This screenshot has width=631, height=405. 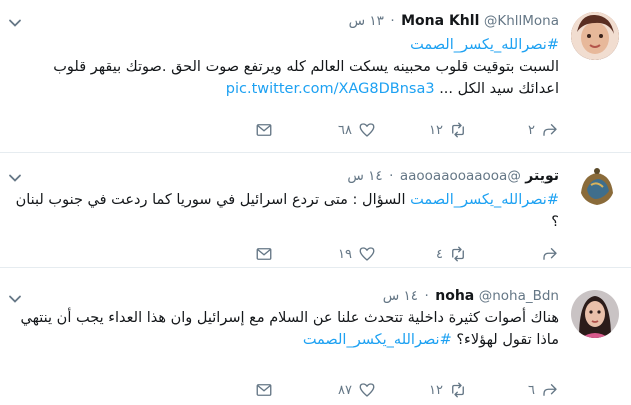 What do you see at coordinates (531, 130) in the screenshot?
I see `reply-count: ٢` at bounding box center [531, 130].